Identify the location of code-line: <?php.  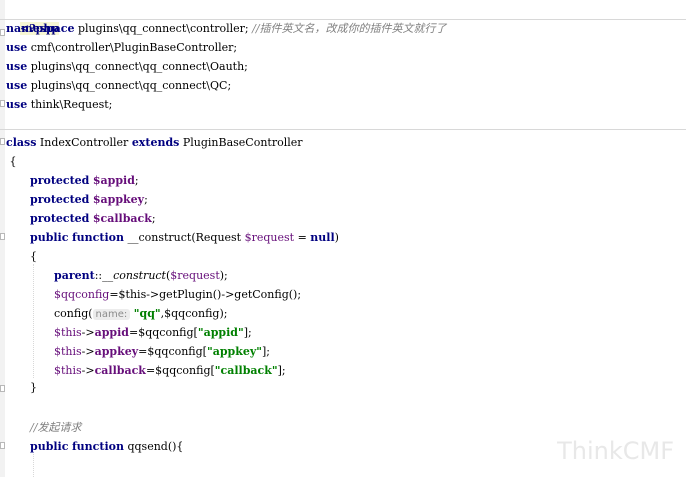
(33, 17).